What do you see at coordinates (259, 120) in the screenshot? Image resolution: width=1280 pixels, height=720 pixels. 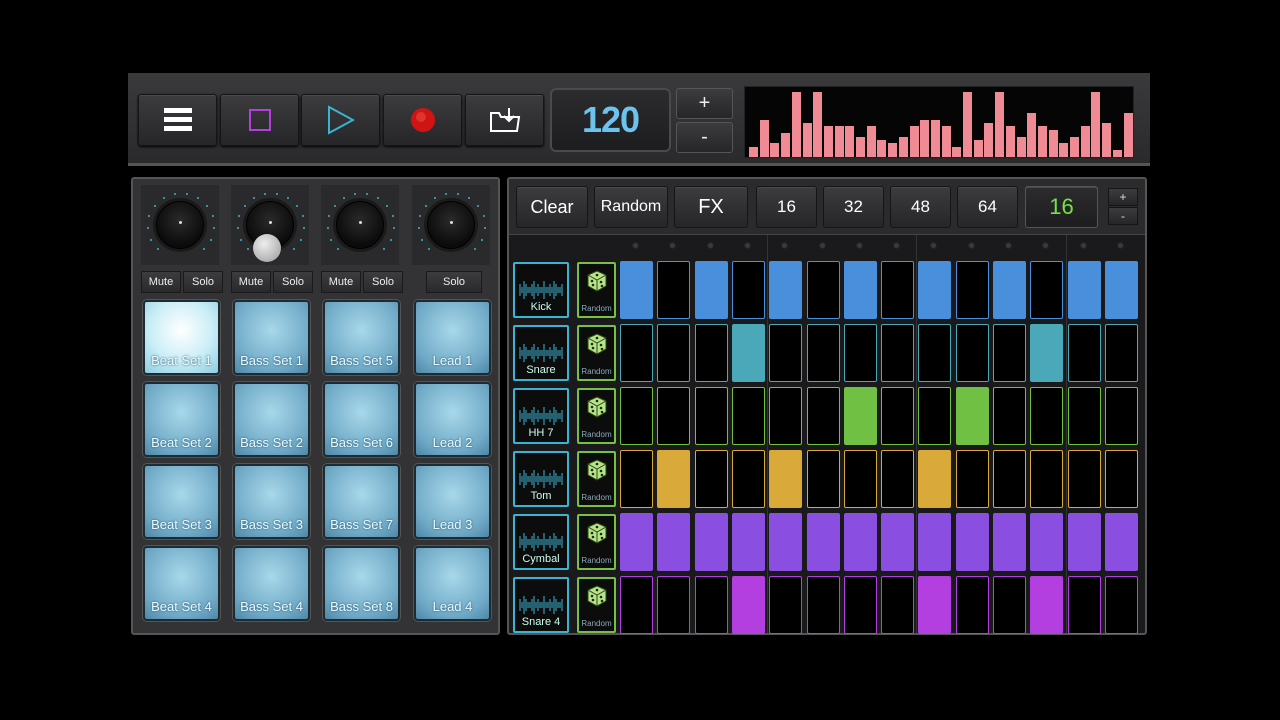 I see `stop-button` at bounding box center [259, 120].